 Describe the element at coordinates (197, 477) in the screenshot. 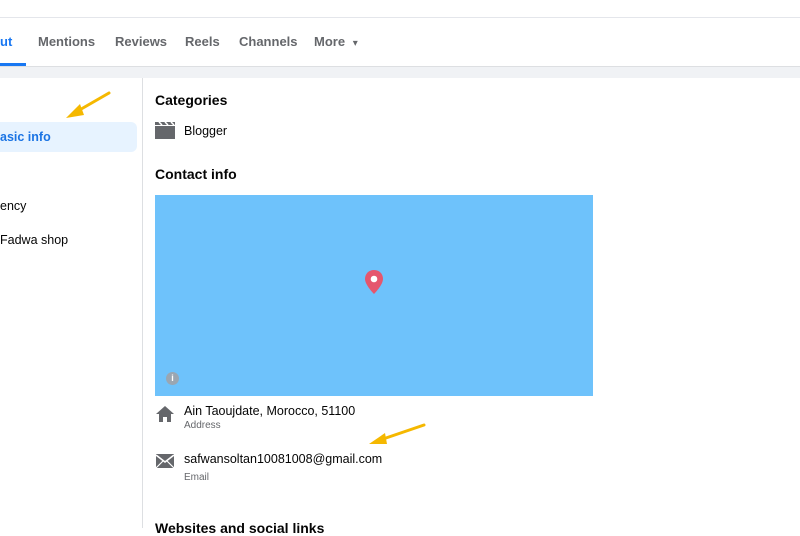

I see `email-label: Email` at that location.